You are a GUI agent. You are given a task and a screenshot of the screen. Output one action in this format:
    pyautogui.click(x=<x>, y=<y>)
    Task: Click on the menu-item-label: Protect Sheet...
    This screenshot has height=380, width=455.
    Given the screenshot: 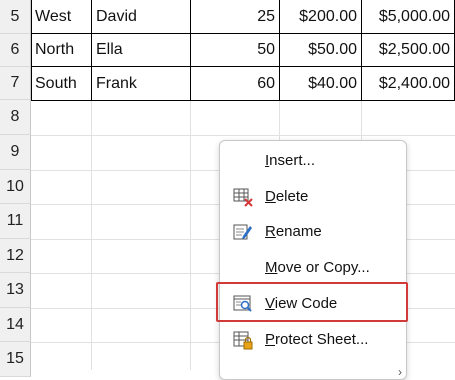 What is the action you would take?
    pyautogui.click(x=317, y=339)
    